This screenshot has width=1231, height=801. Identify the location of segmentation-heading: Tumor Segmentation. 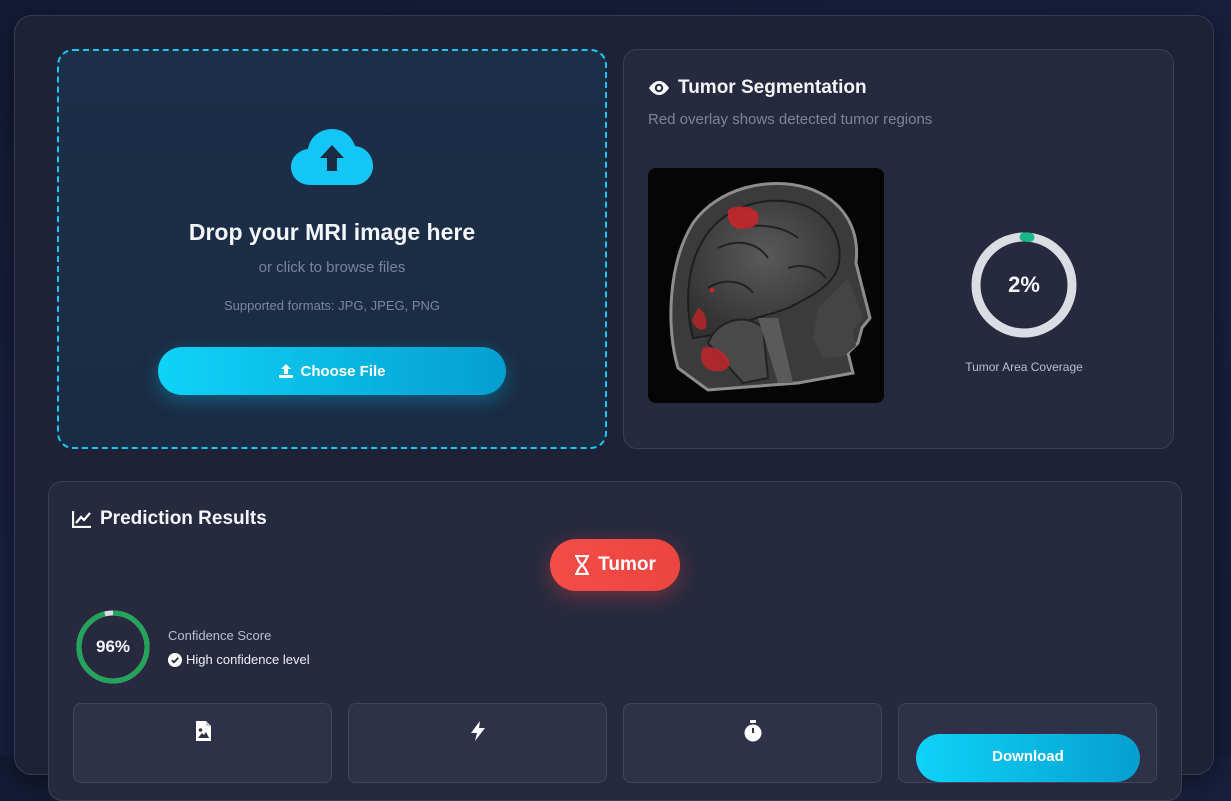
(757, 88).